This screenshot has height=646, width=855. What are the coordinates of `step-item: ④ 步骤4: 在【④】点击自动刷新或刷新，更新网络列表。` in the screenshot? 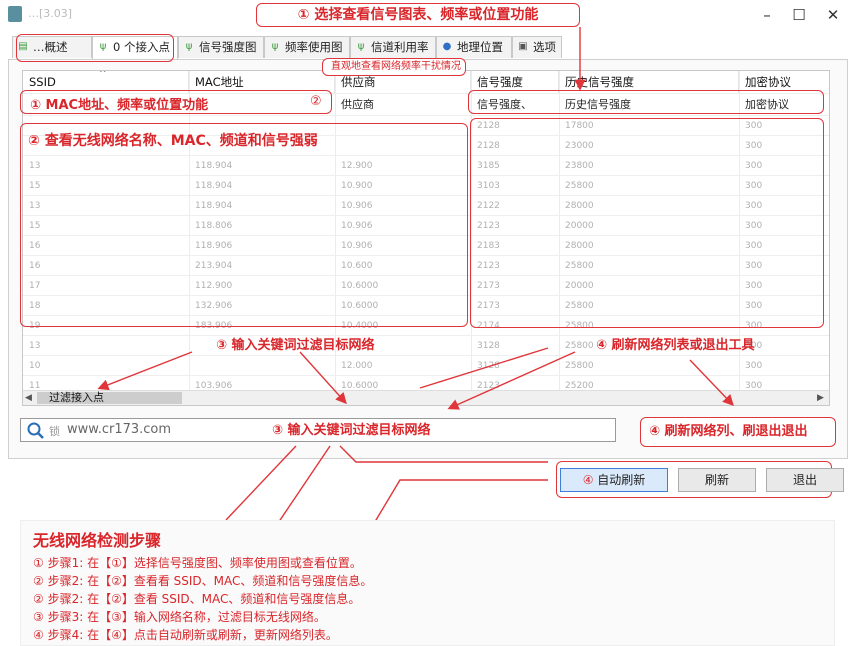 It's located at (185, 635).